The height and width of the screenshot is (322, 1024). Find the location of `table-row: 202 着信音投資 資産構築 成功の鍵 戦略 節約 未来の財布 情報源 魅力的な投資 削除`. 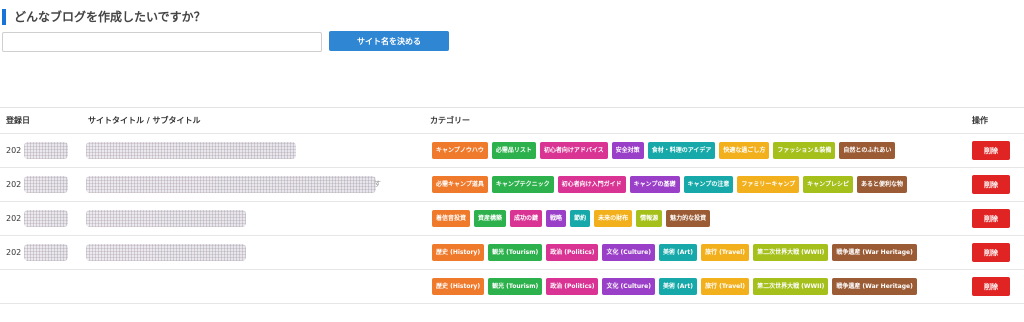

table-row: 202 着信音投資 資産構築 成功の鍵 戦略 節約 未来の財布 情報源 魅力的な投資 削除 is located at coordinates (512, 219).